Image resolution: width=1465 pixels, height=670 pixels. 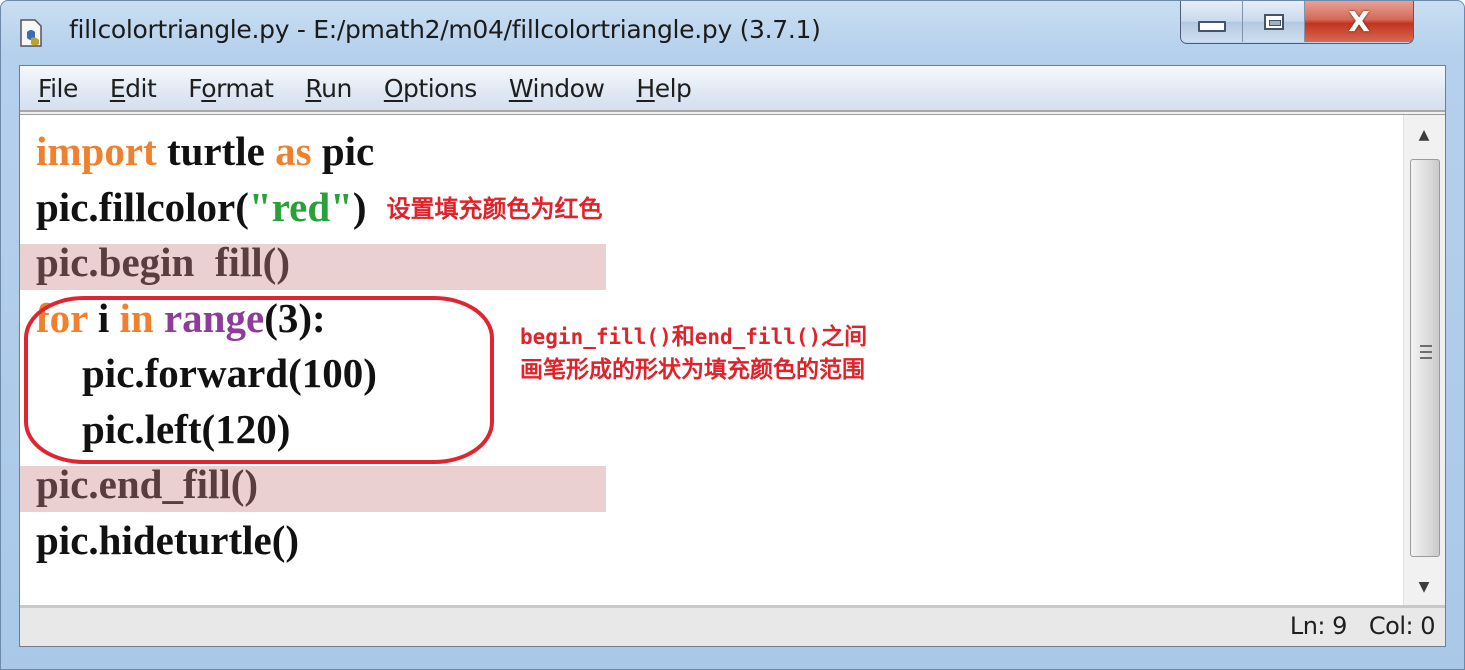 I want to click on minimize-icon, so click(x=1211, y=26).